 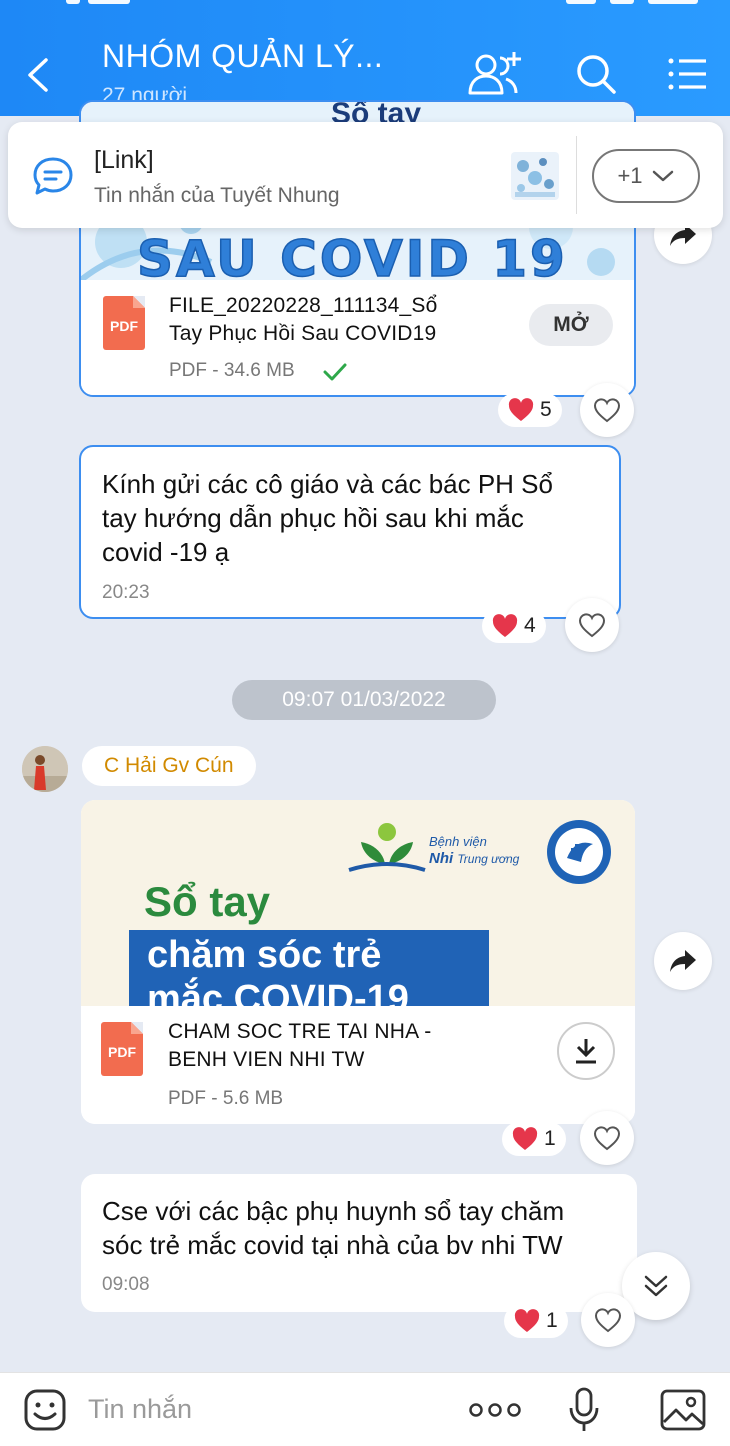 I want to click on more-pinned-button: +1, so click(x=646, y=176).